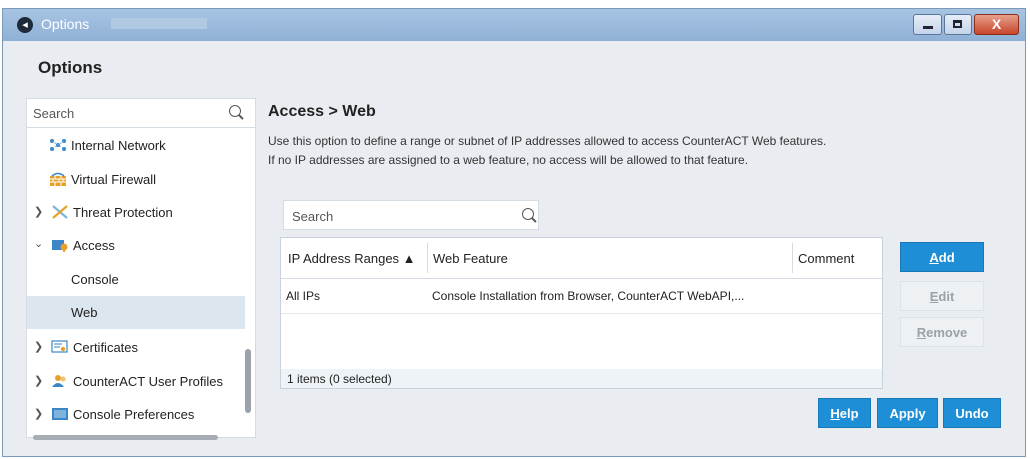  I want to click on edit-button: Edit, so click(942, 296).